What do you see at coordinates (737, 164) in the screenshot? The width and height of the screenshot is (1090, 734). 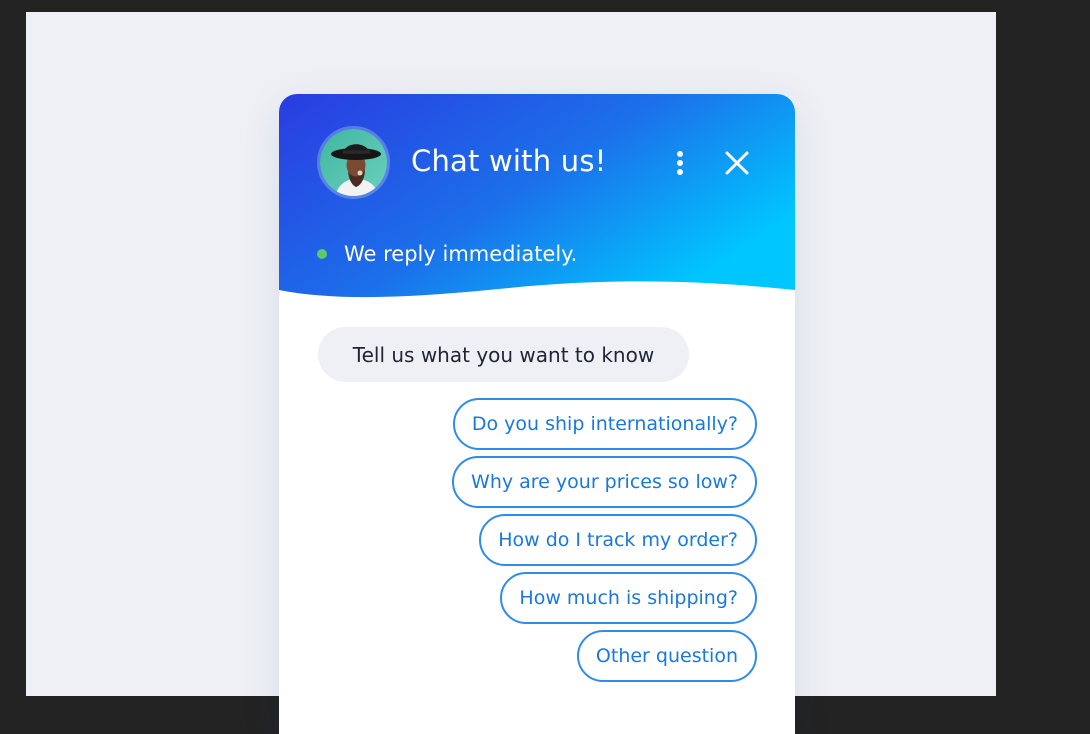 I see `close-icon` at bounding box center [737, 164].